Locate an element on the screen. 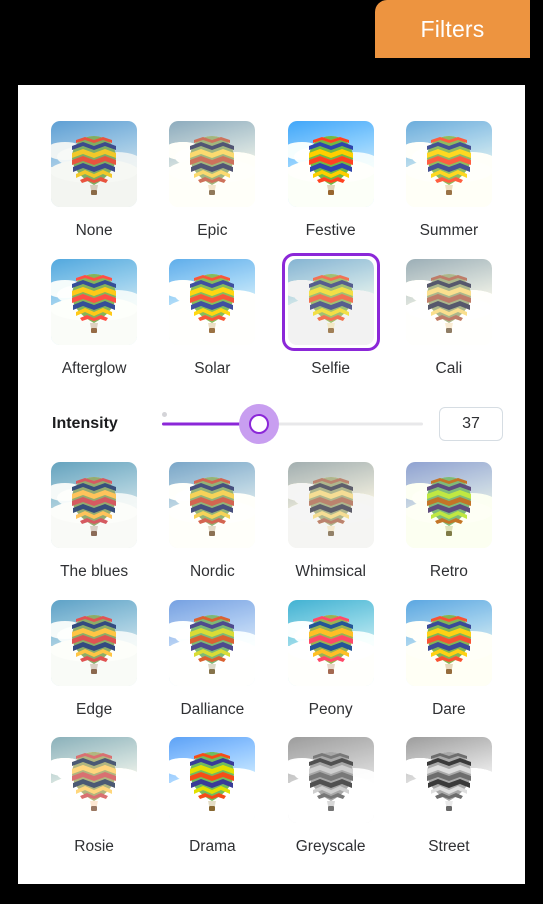 Image resolution: width=543 pixels, height=904 pixels. filter-cell: Festive is located at coordinates (331, 184).